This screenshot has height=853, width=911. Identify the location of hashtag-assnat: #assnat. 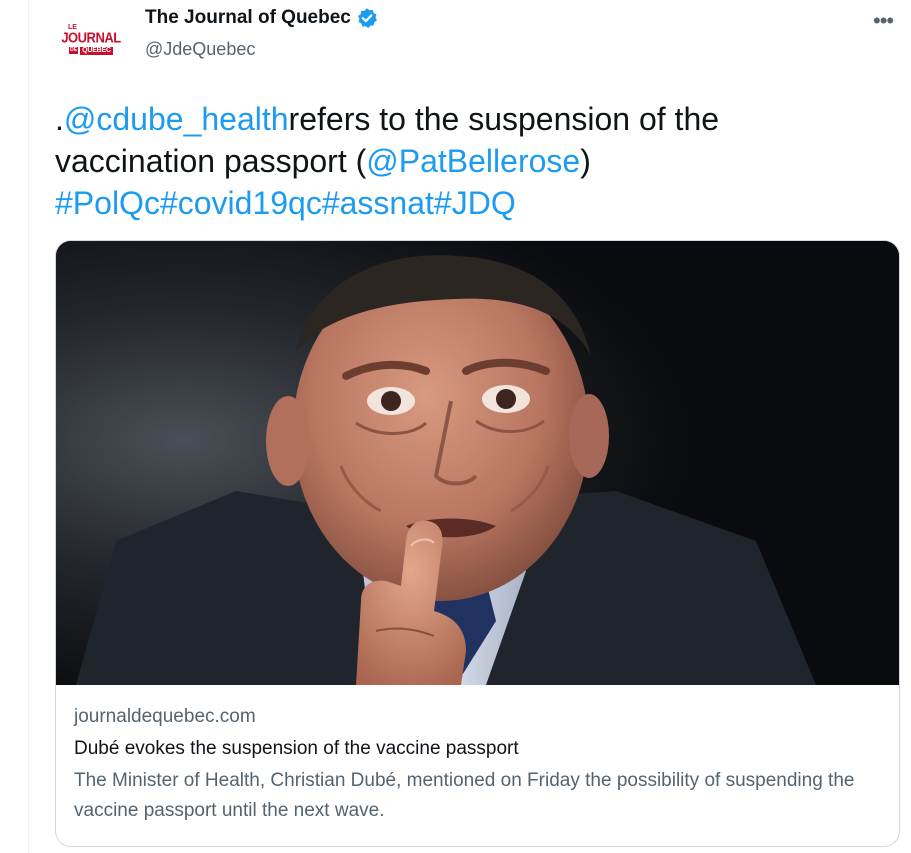
(378, 203).